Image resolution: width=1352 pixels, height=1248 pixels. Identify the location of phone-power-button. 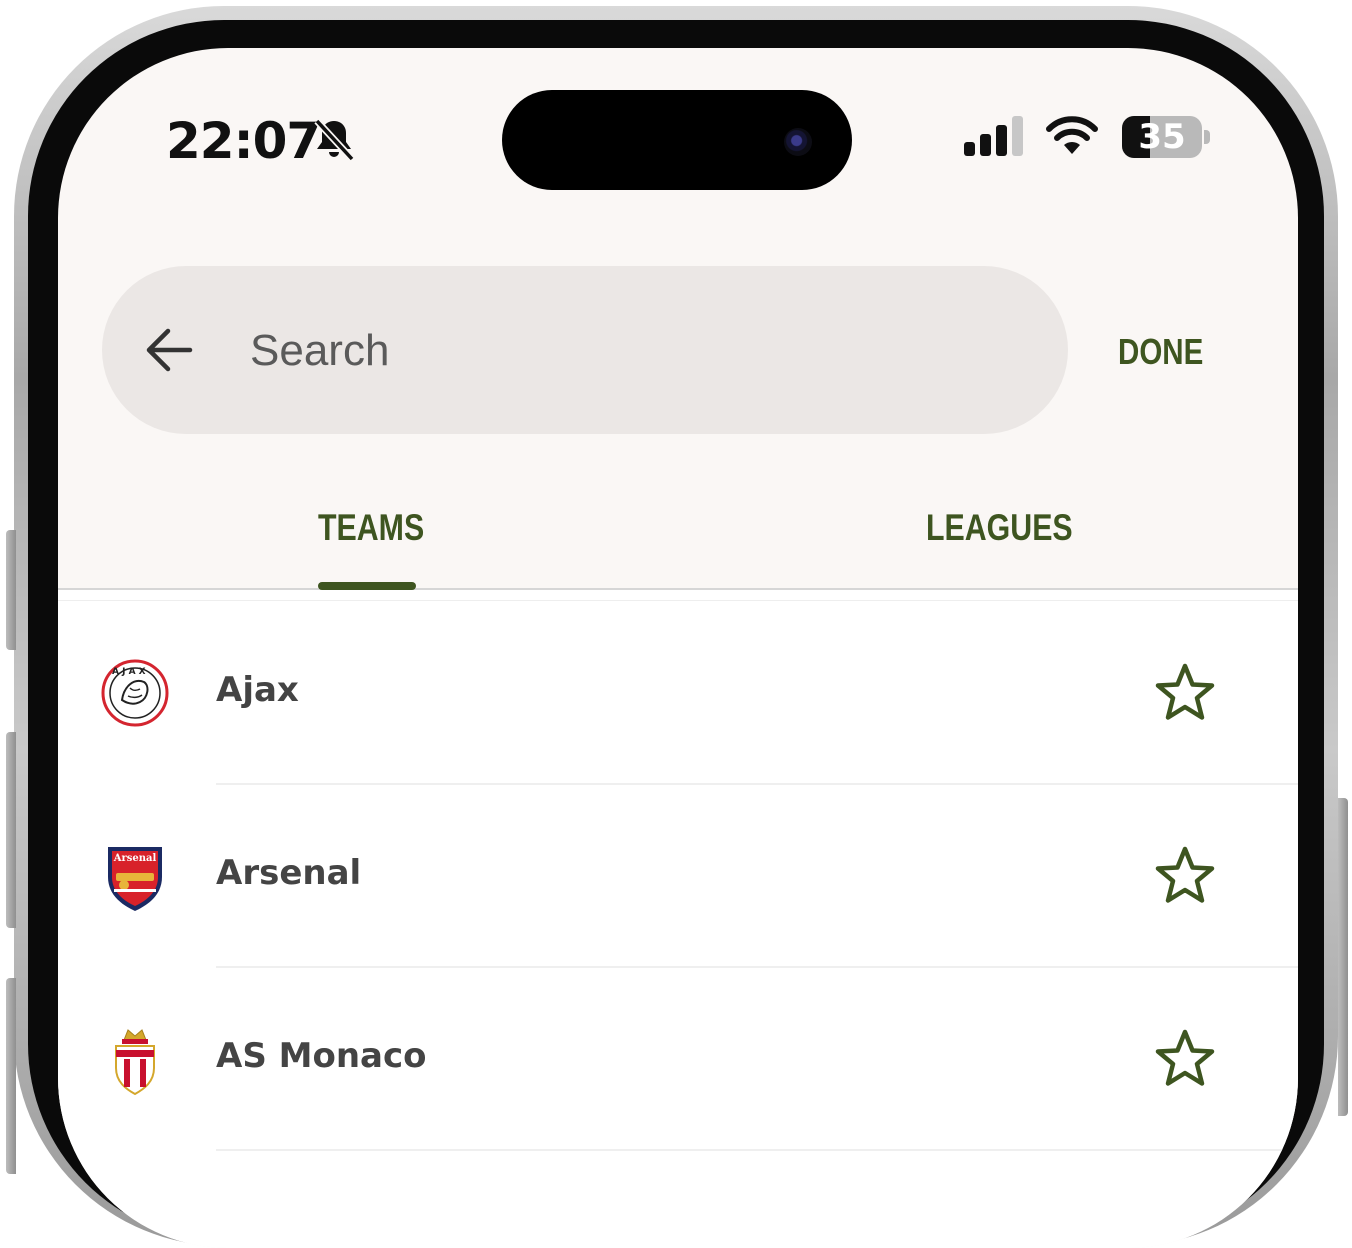
(1343, 957).